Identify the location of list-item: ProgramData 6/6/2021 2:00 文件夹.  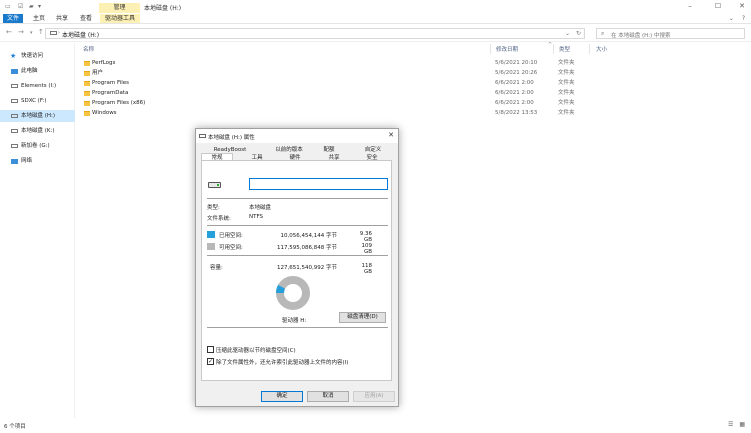
(330, 93).